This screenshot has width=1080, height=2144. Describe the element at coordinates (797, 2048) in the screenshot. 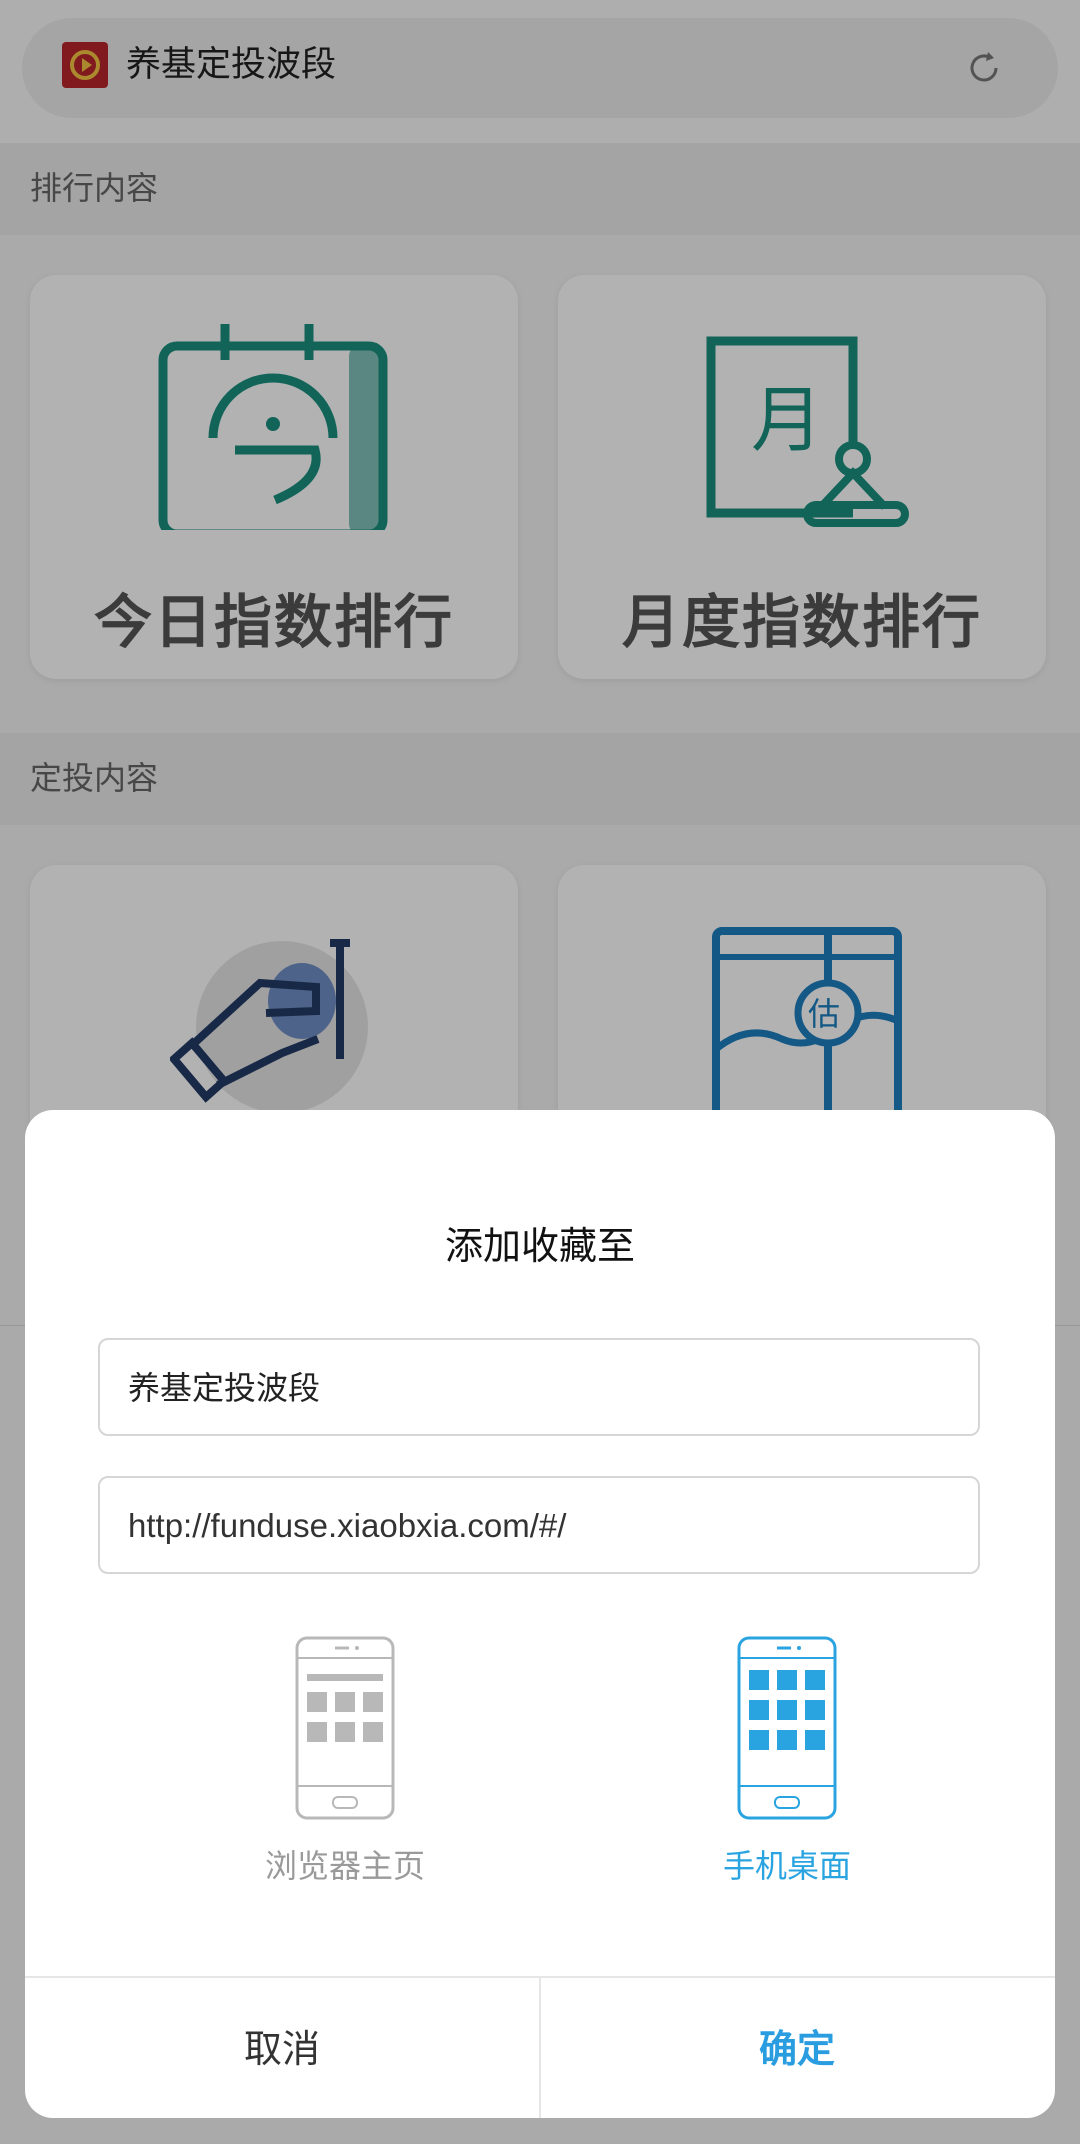

I see `confirm-button: 确定` at that location.